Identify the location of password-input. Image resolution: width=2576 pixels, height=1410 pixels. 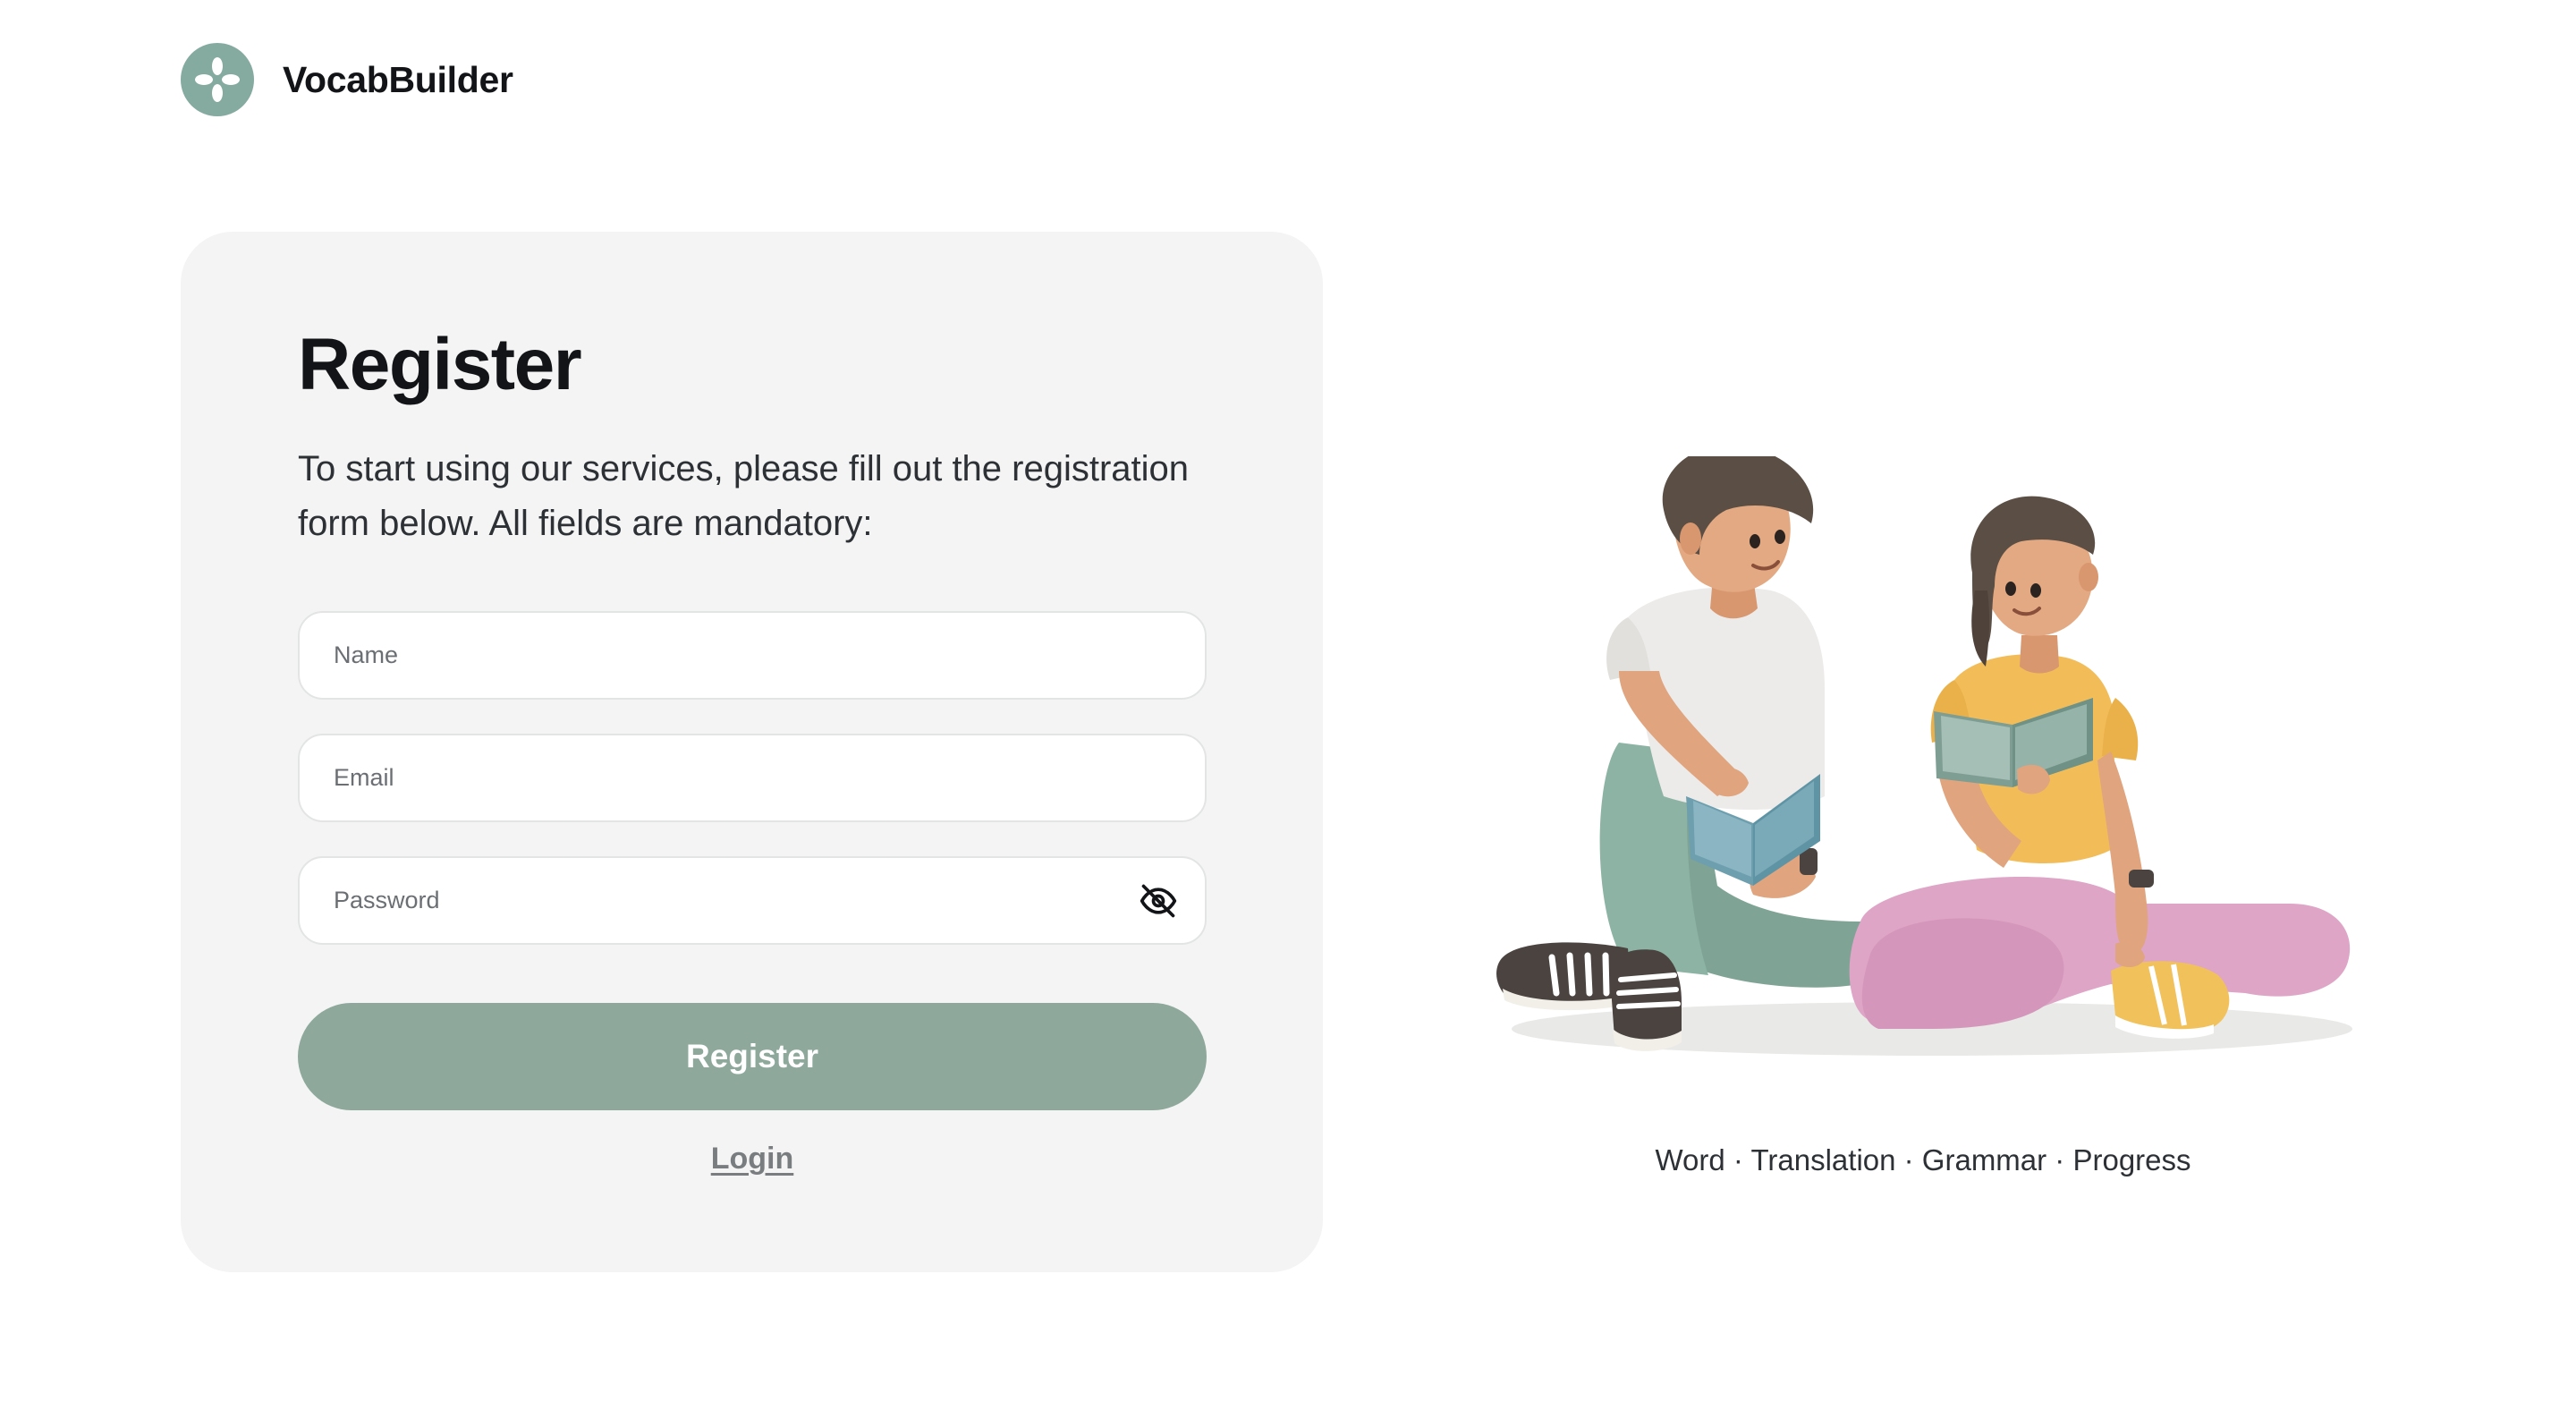
(752, 901).